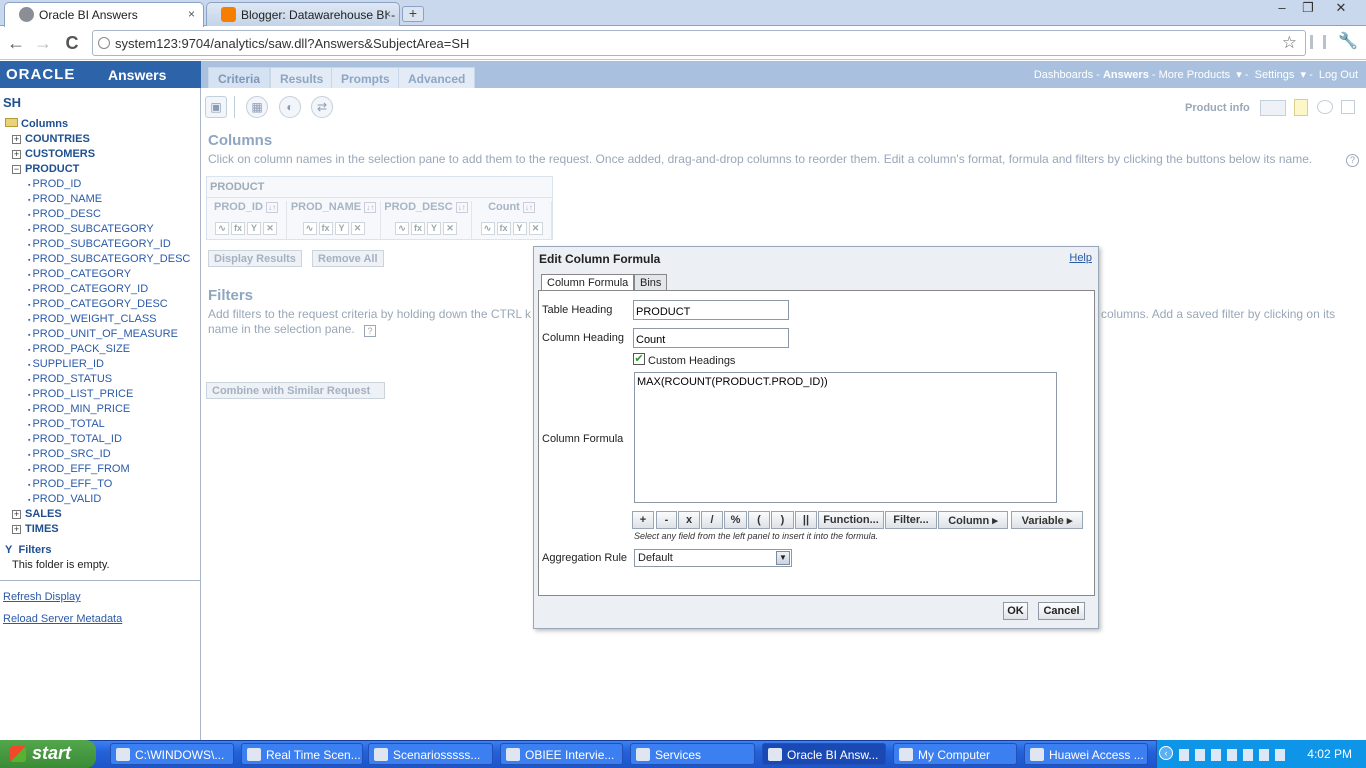 The height and width of the screenshot is (768, 1366). Describe the element at coordinates (16, 43) in the screenshot. I see `back-button: ←` at that location.